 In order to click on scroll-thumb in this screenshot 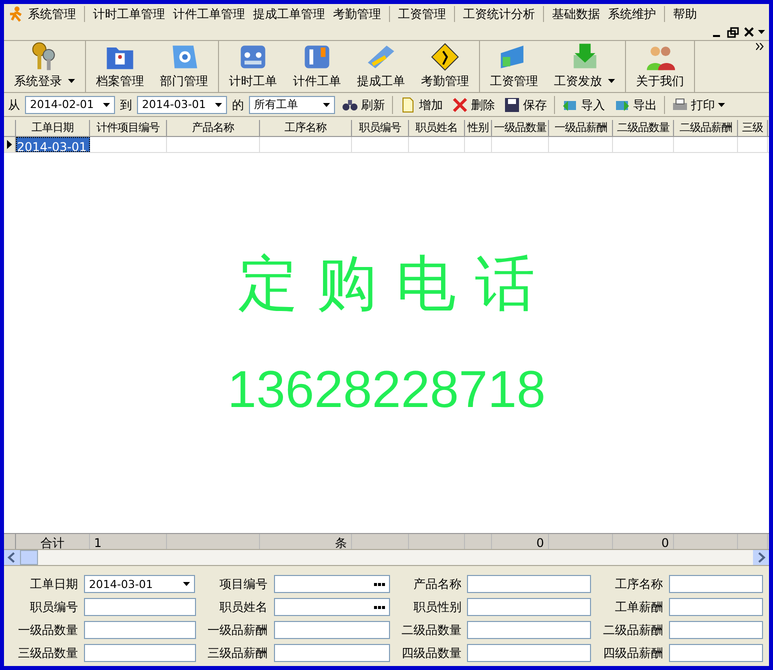, I will do `click(29, 557)`.